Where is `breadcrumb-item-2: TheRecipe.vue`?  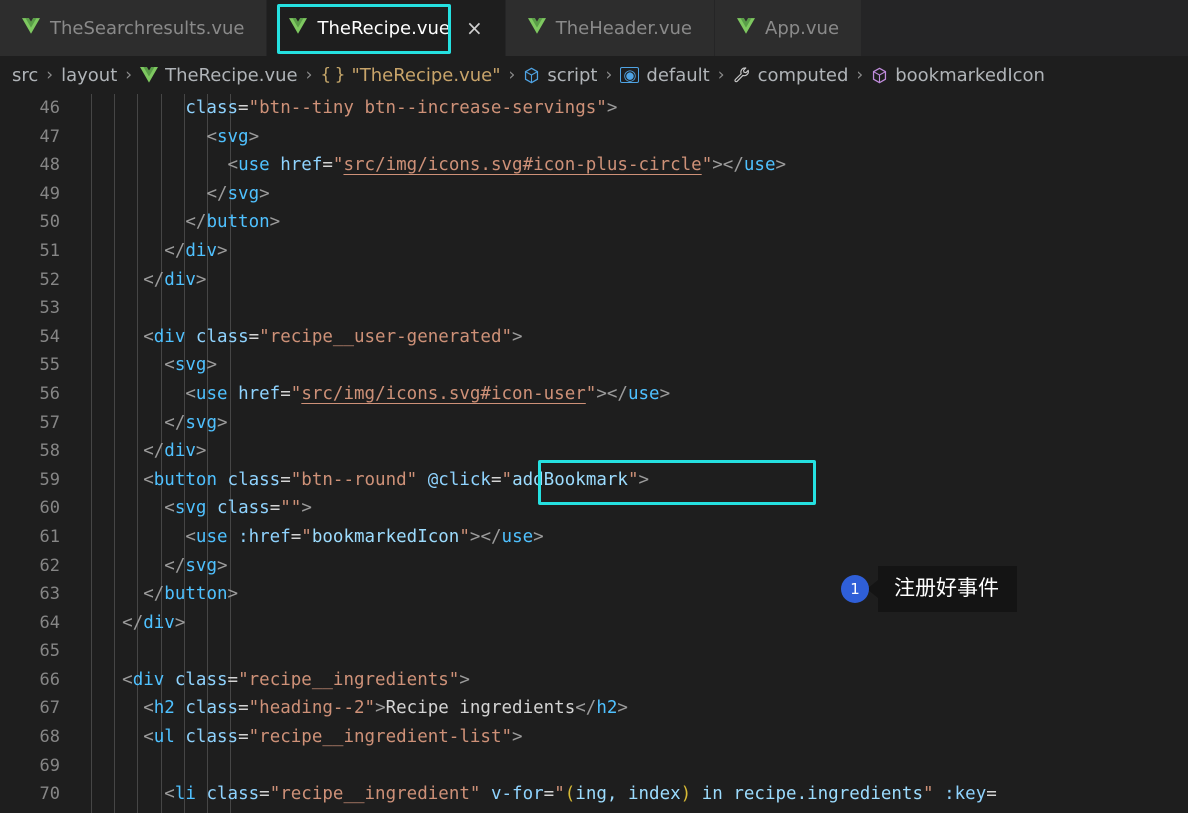 breadcrumb-item-2: TheRecipe.vue is located at coordinates (219, 75).